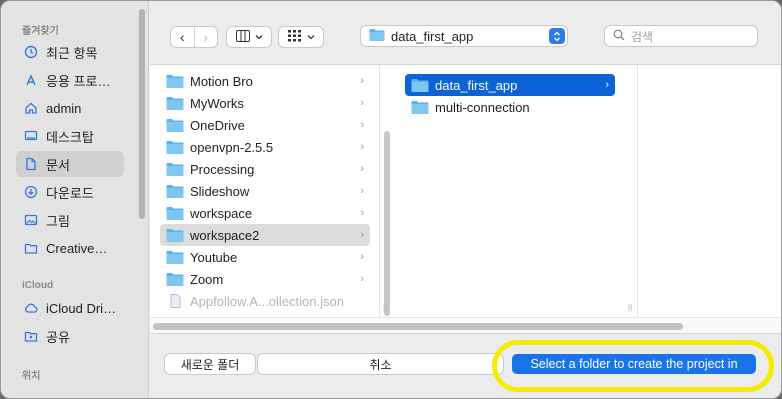 Image resolution: width=782 pixels, height=399 pixels. Describe the element at coordinates (557, 36) in the screenshot. I see `up-down-chevron-icon` at that location.